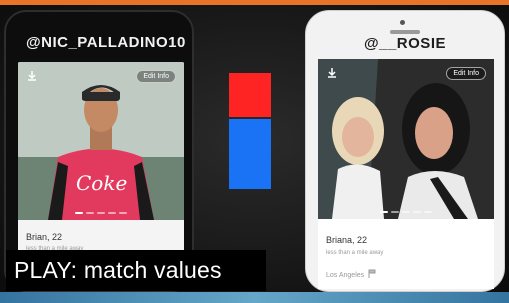  I want to click on photo-pager-left, so click(101, 213).